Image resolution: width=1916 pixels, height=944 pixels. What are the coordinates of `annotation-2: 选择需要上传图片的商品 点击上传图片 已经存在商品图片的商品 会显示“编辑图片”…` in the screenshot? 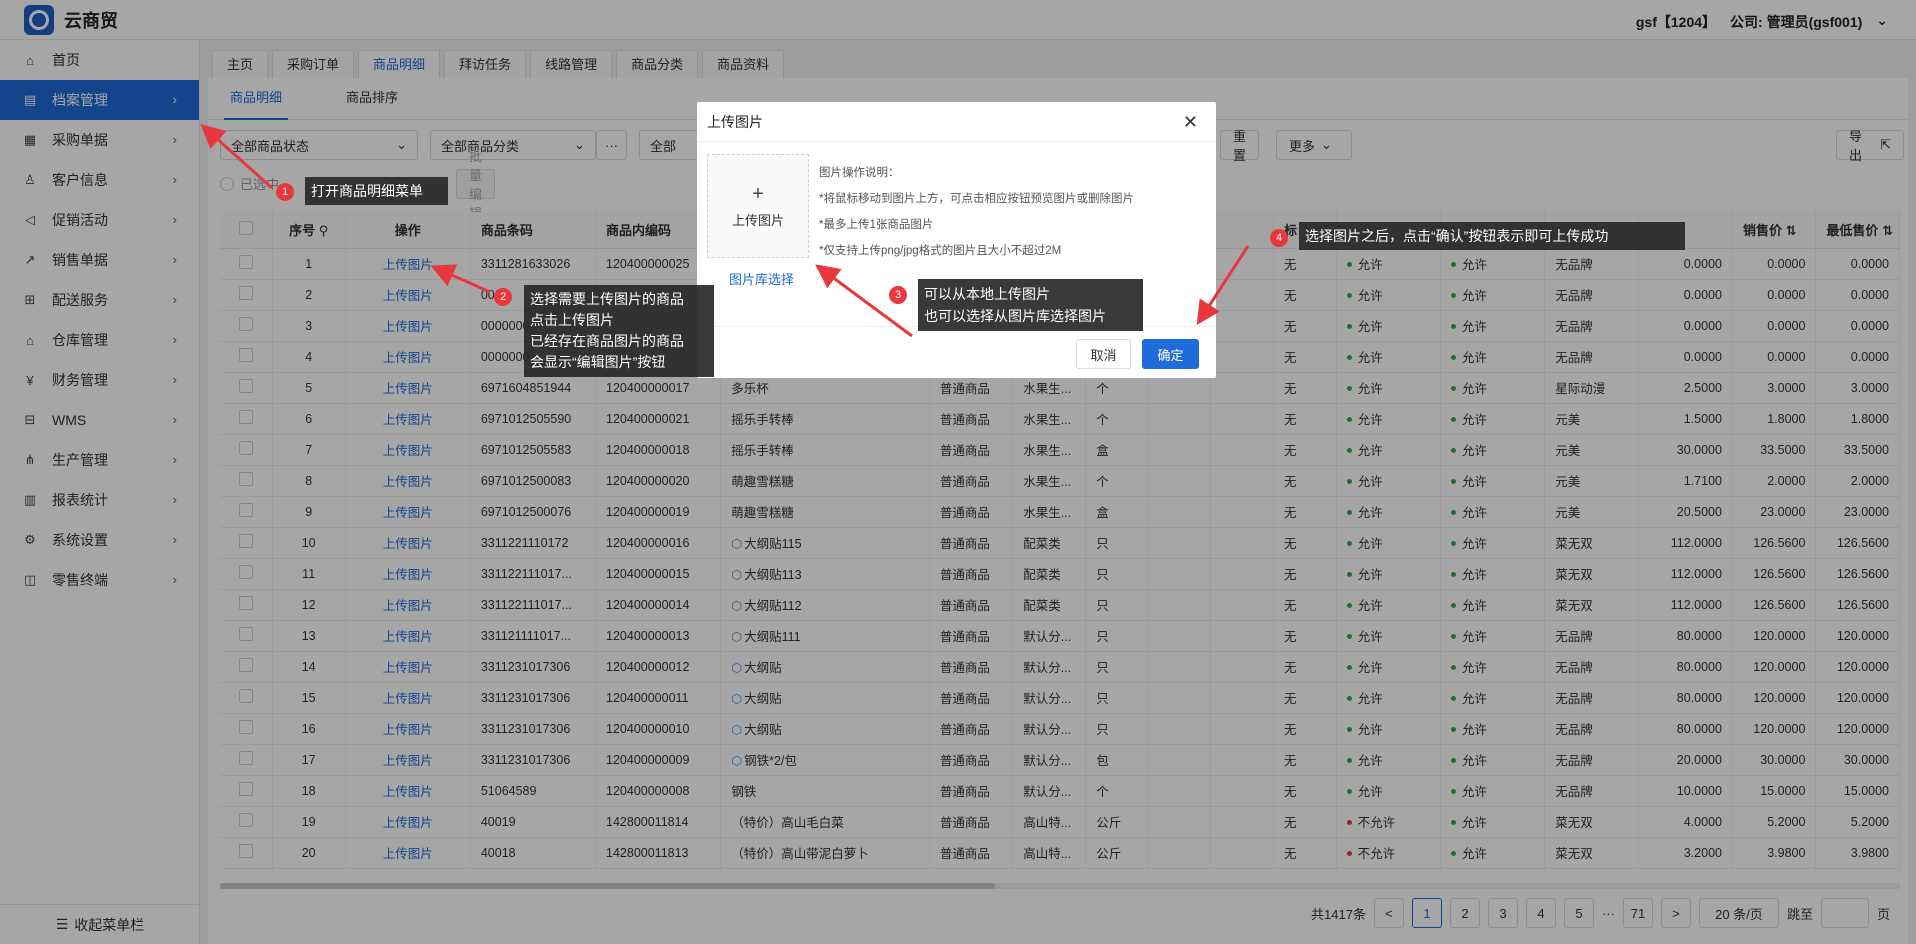 It's located at (619, 331).